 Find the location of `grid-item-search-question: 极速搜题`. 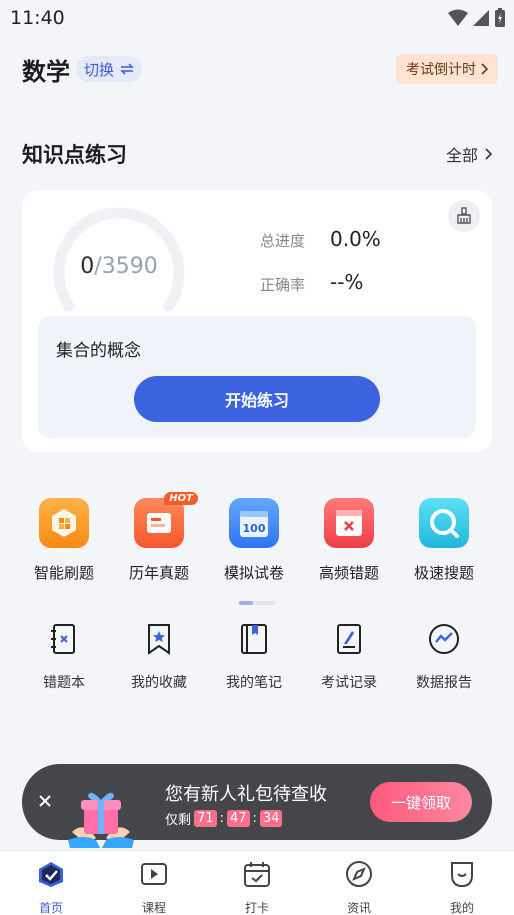

grid-item-search-question: 极速搜题 is located at coordinates (444, 540).